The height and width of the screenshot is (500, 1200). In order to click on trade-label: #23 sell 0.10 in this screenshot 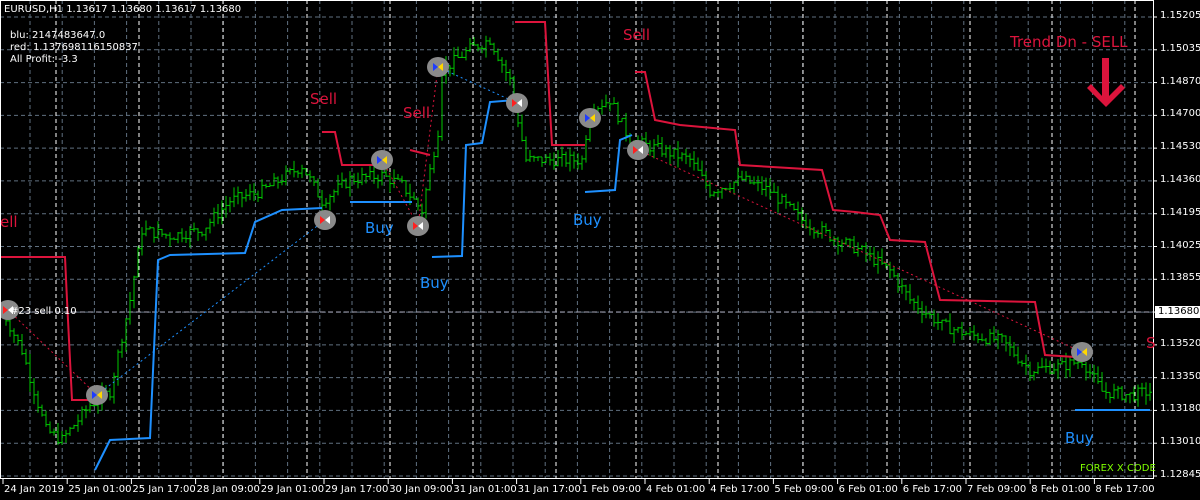, I will do `click(43, 311)`.